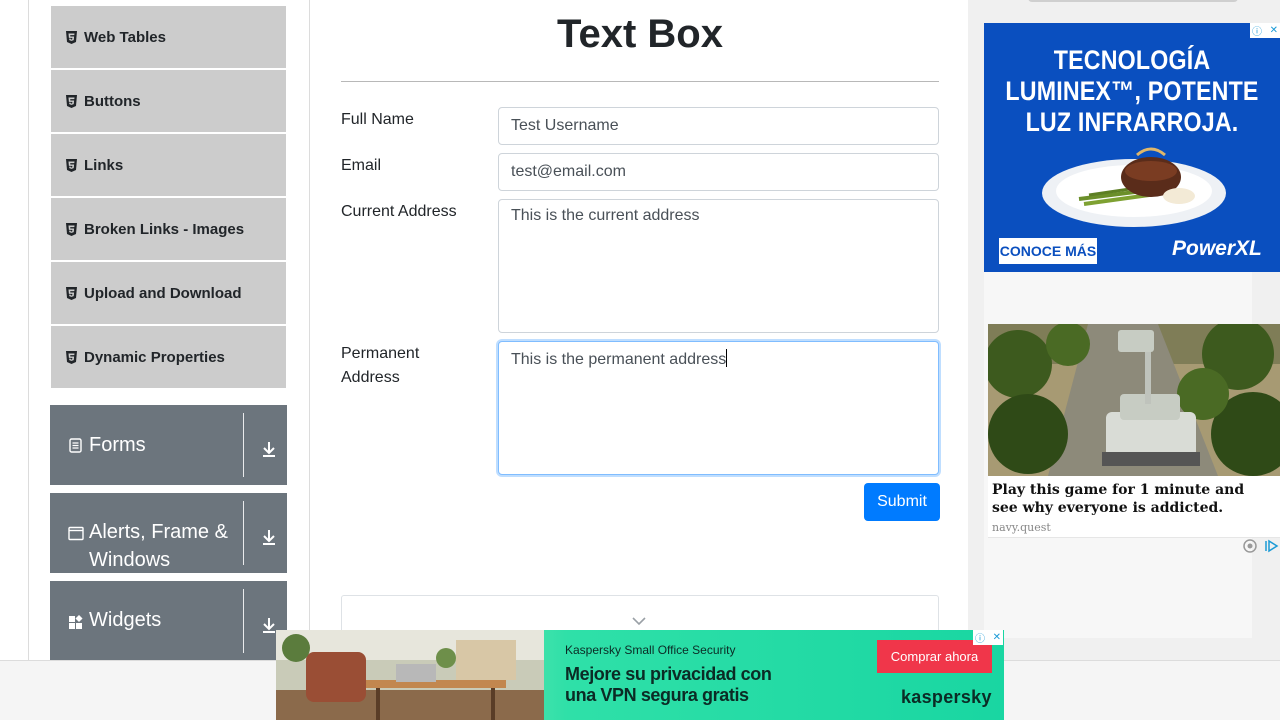 Image resolution: width=1280 pixels, height=720 pixels. What do you see at coordinates (902, 502) in the screenshot?
I see `submit-button: Submit` at bounding box center [902, 502].